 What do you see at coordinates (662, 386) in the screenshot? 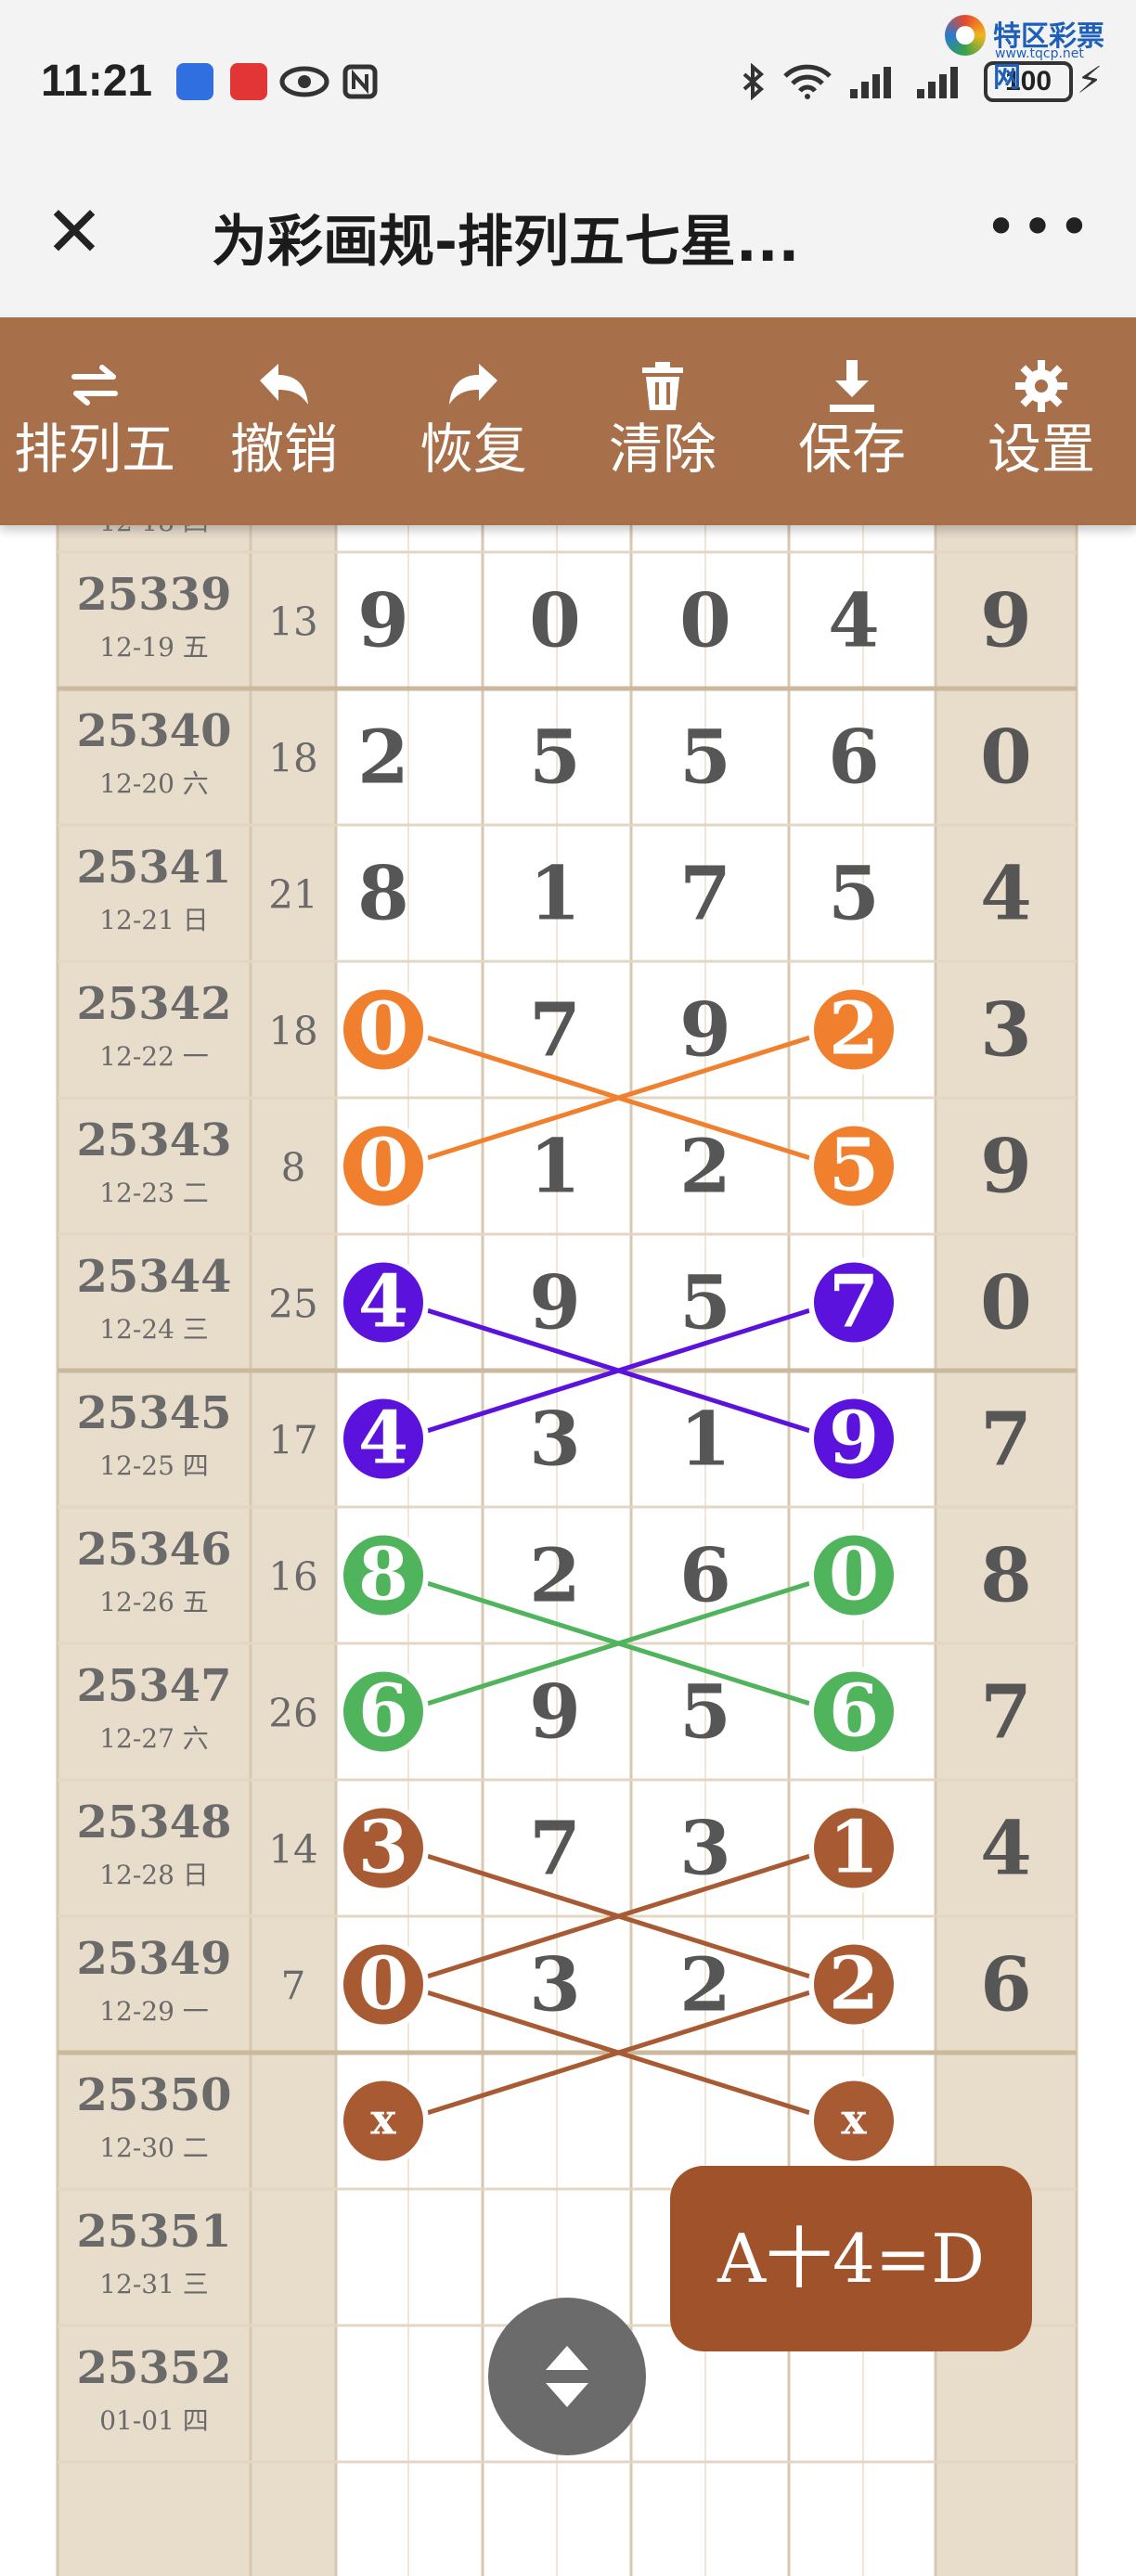
I see `trash-icon` at bounding box center [662, 386].